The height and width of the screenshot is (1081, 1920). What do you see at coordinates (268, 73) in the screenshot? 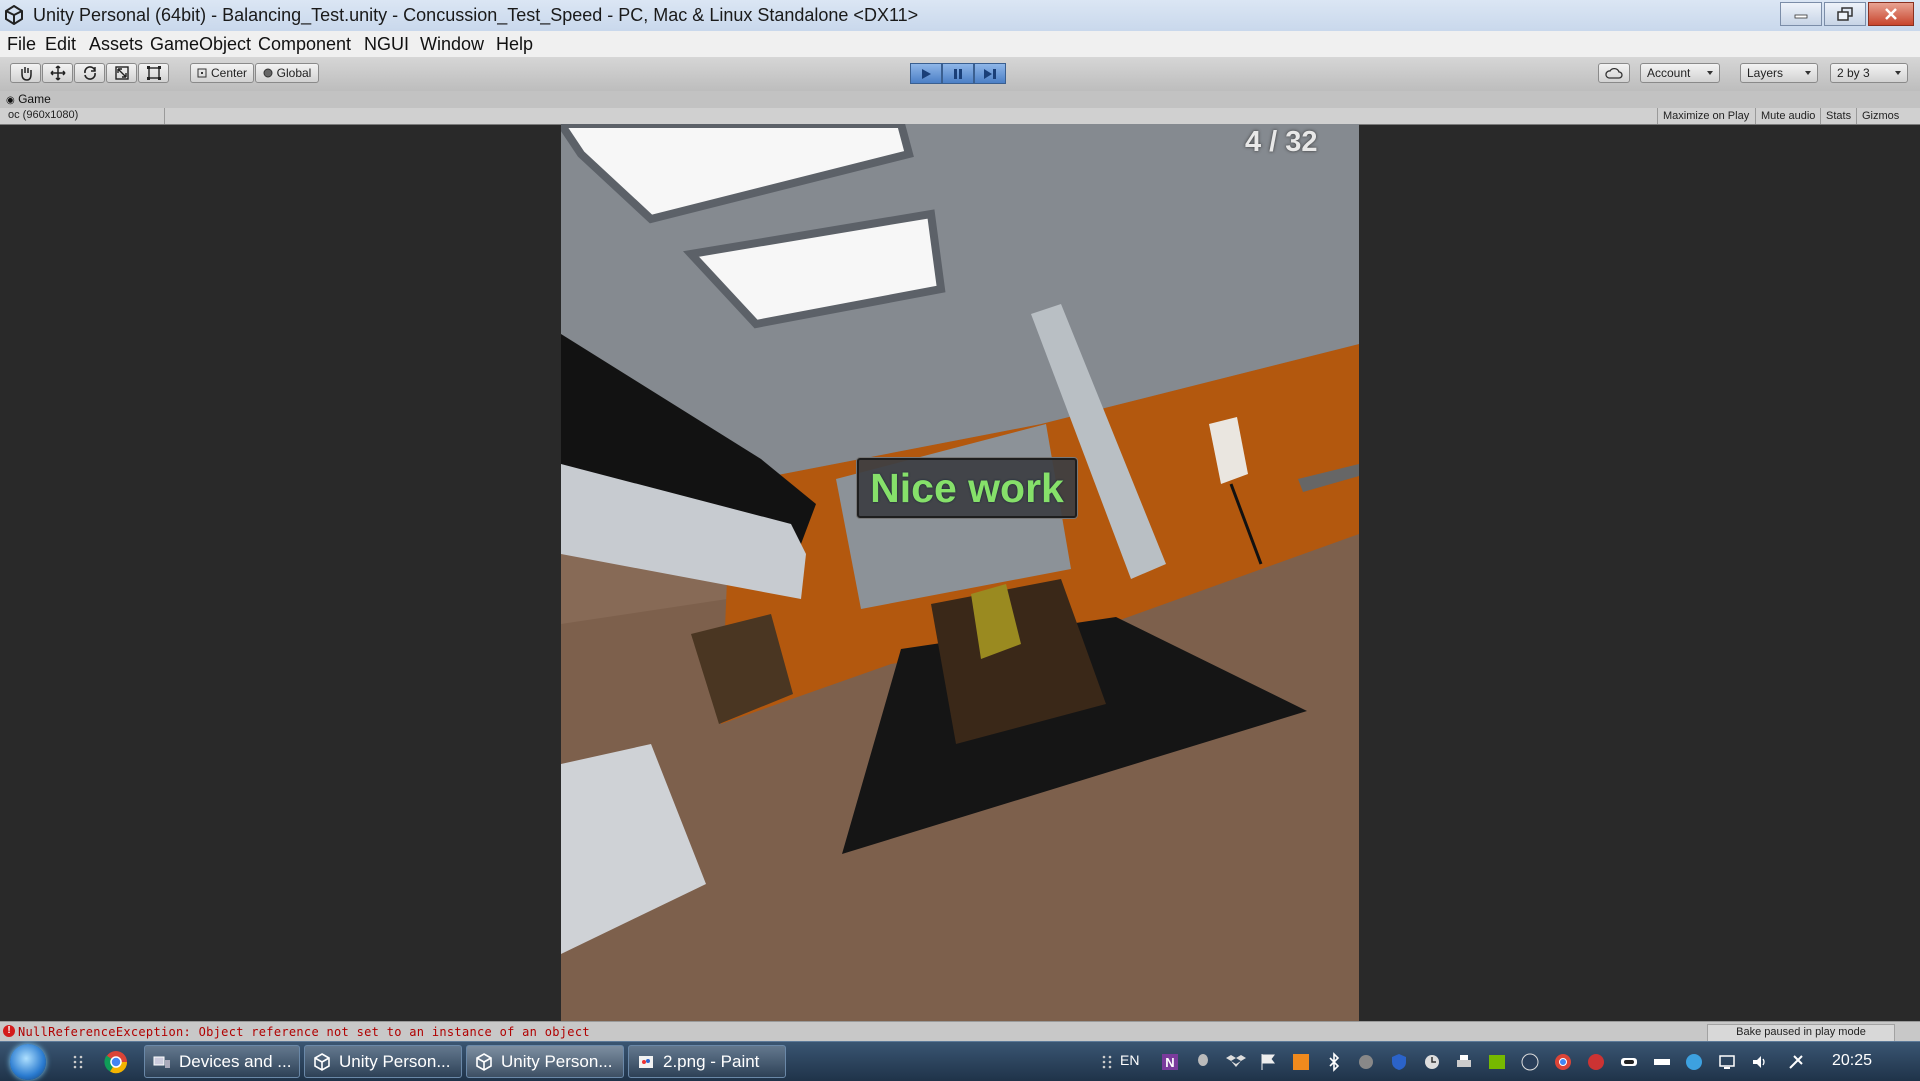
I see `globe-icon` at bounding box center [268, 73].